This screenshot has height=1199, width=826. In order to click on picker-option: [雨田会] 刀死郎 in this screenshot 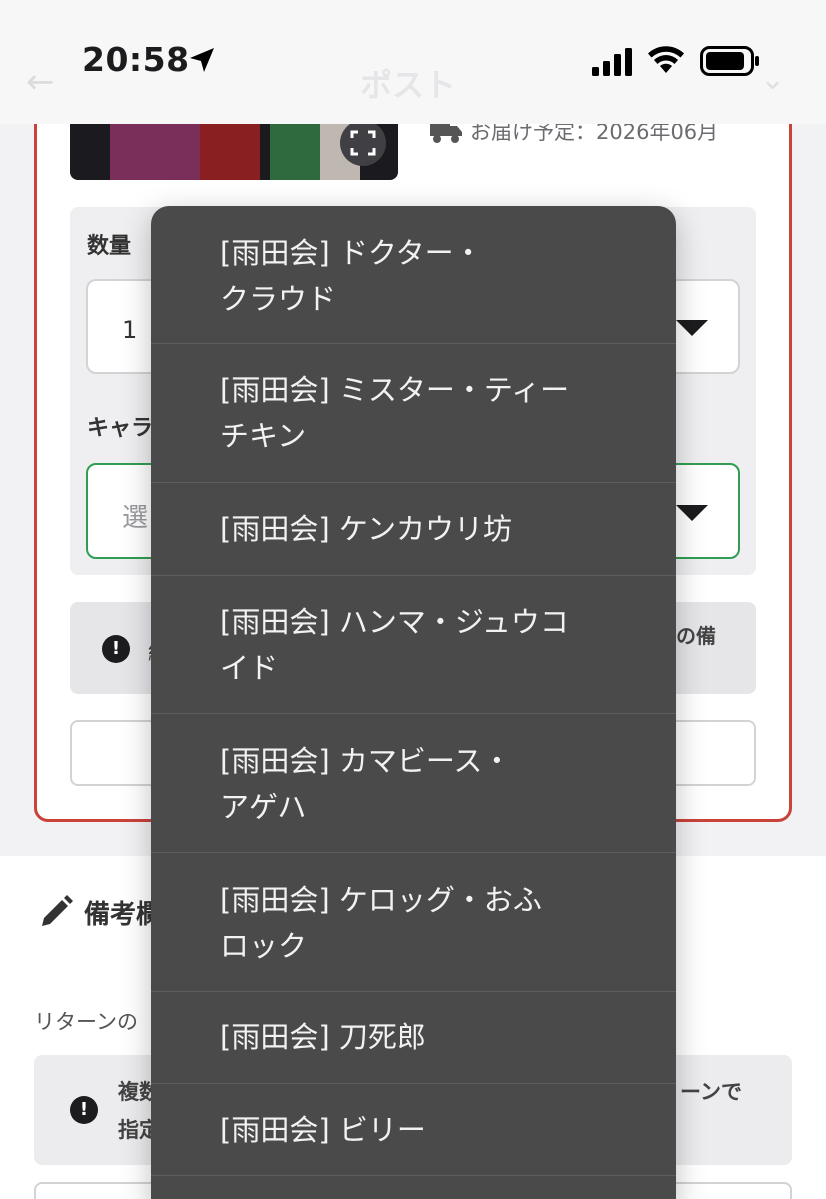, I will do `click(413, 1038)`.